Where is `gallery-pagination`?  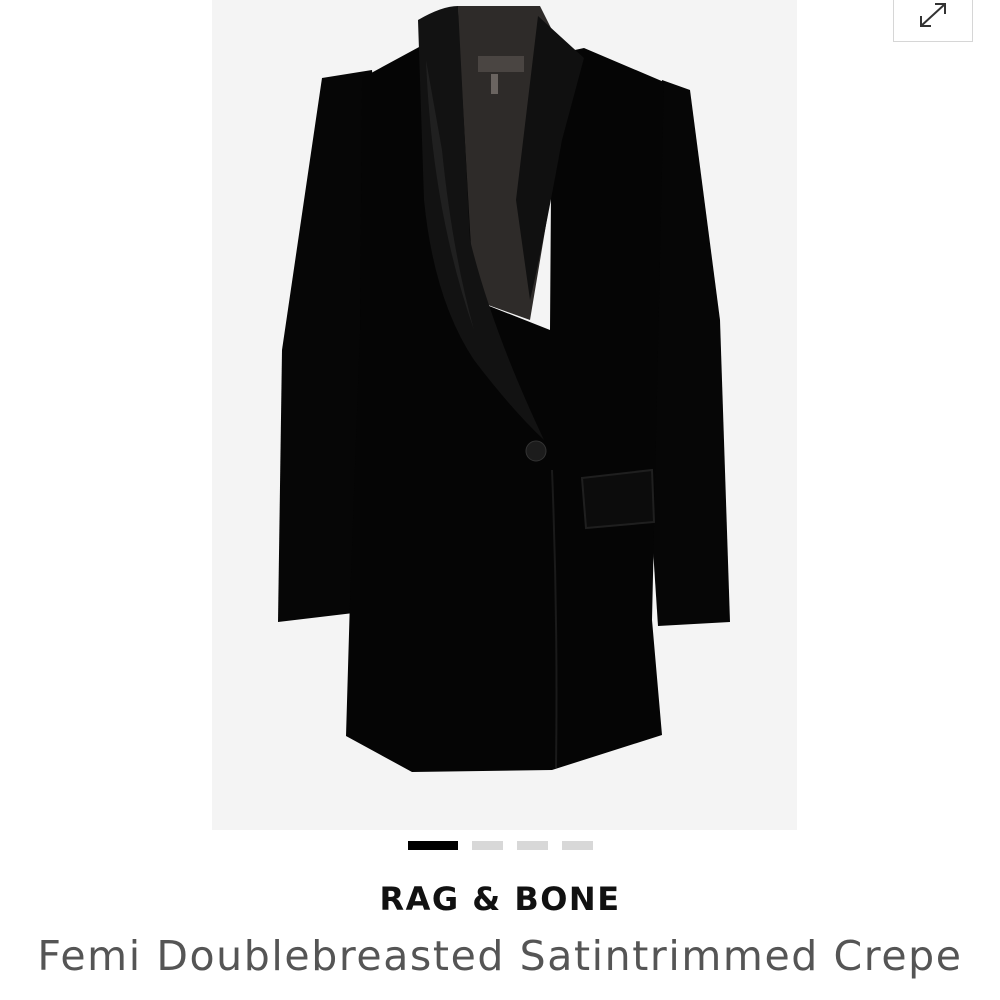
gallery-pagination is located at coordinates (500, 845).